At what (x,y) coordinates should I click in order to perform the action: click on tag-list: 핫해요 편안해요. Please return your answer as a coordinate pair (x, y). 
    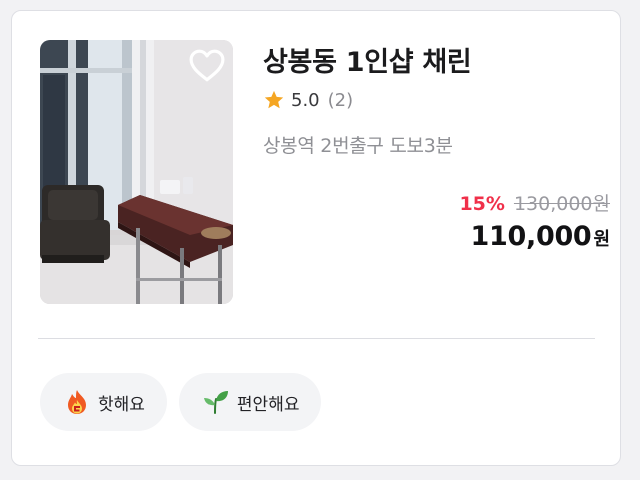
    Looking at the image, I should click on (181, 402).